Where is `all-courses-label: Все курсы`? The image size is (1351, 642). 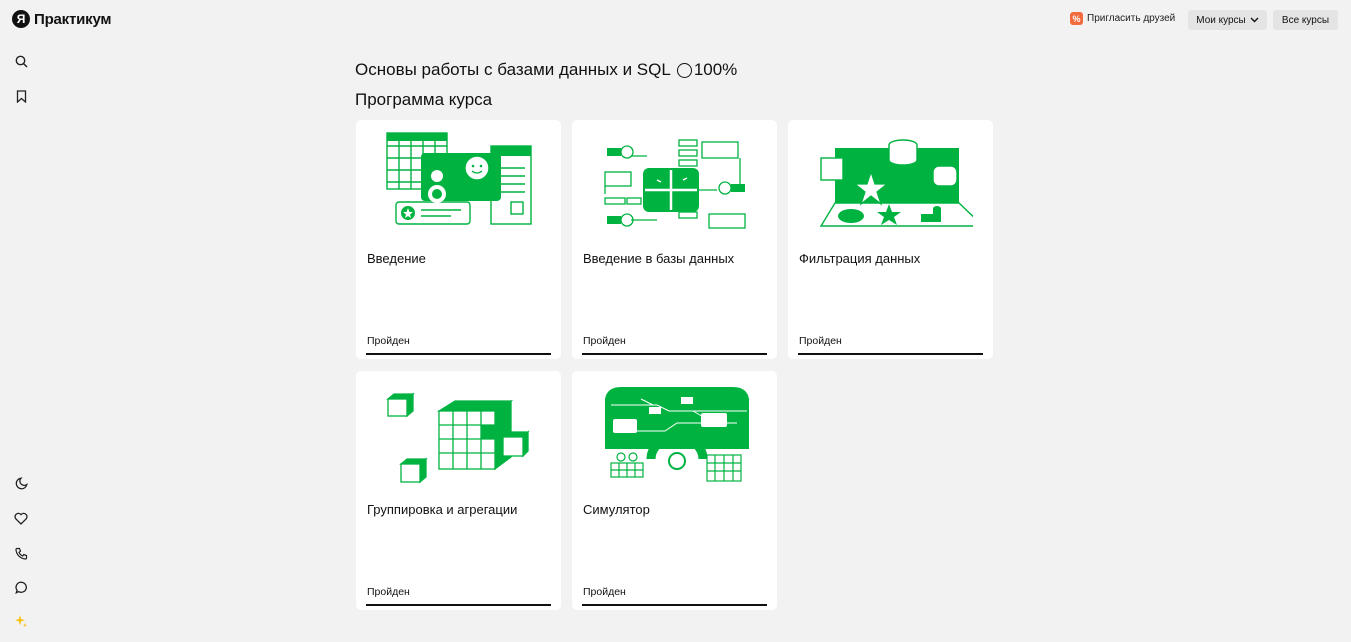 all-courses-label: Все курсы is located at coordinates (1305, 20).